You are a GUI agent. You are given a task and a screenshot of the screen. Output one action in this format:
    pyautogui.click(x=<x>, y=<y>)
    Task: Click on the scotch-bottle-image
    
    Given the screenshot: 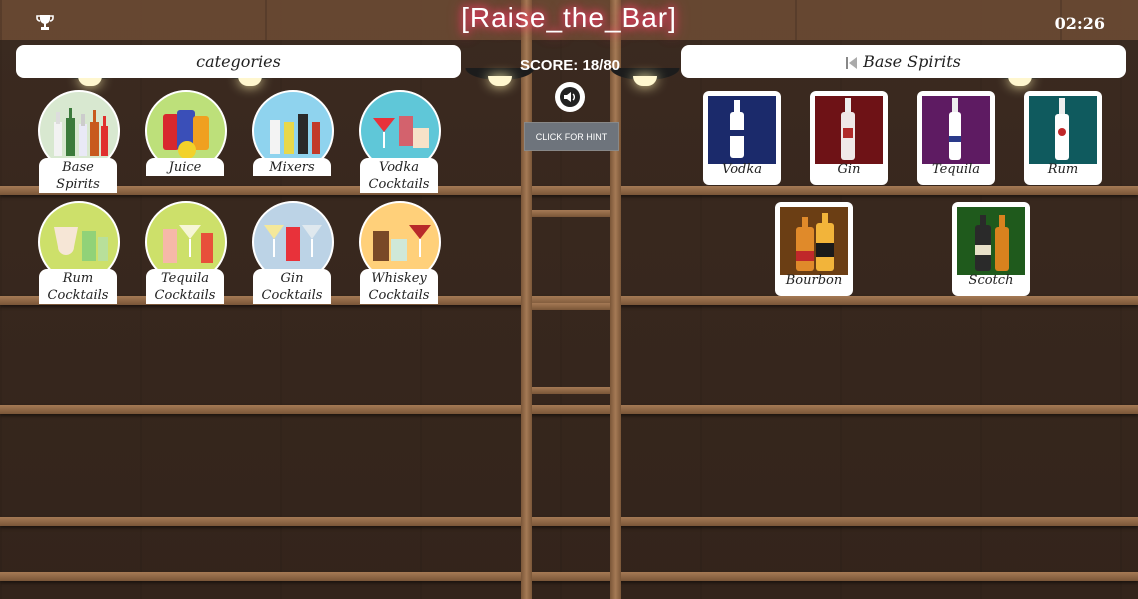 What is the action you would take?
    pyautogui.click(x=991, y=241)
    